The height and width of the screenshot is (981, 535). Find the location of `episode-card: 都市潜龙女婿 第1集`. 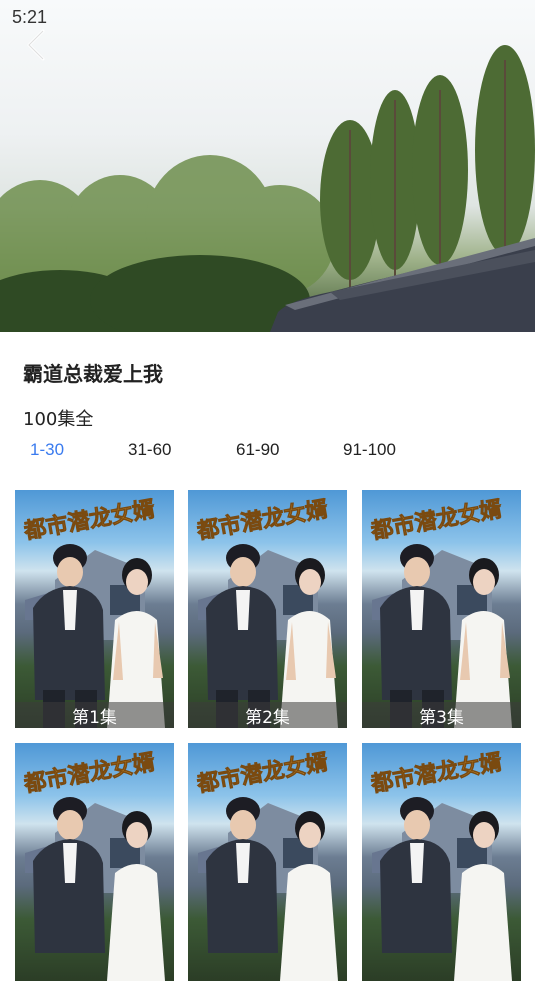

episode-card: 都市潜龙女婿 第1集 is located at coordinates (94, 609).